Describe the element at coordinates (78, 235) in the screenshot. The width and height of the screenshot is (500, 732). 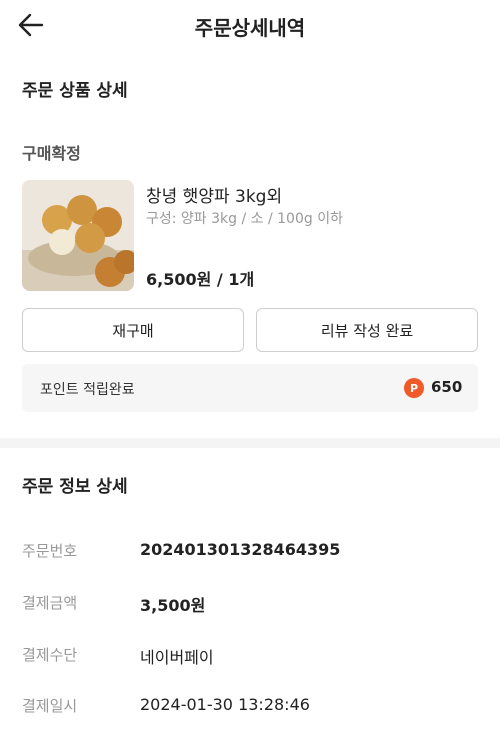
I see `product-thumbnail` at that location.